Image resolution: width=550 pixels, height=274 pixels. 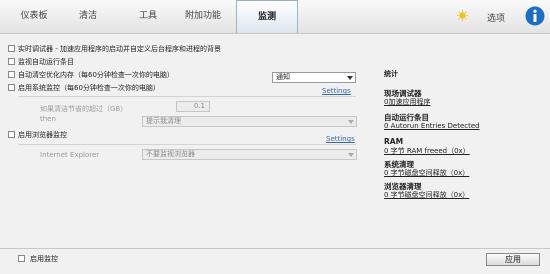 I want to click on threshold-value: 0.1, so click(x=199, y=106).